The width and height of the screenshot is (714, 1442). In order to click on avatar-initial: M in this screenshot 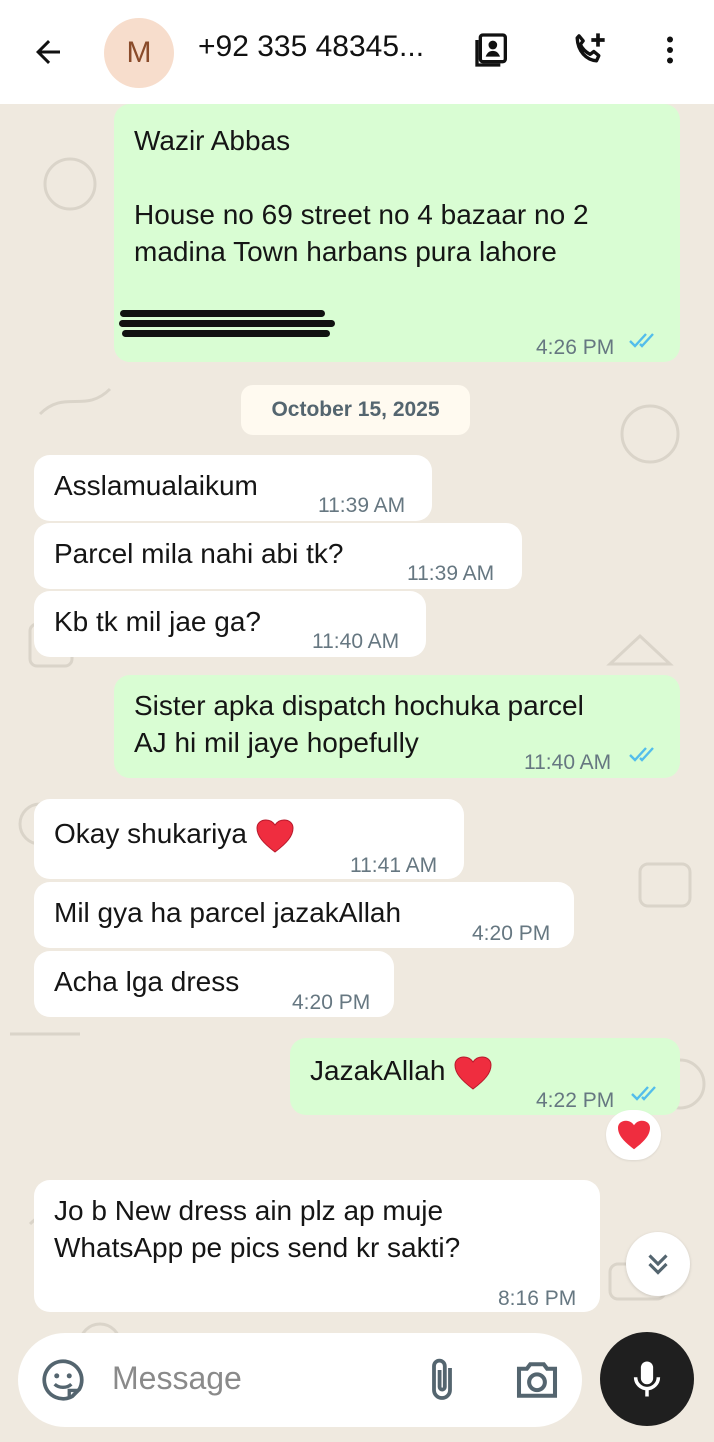, I will do `click(139, 52)`.